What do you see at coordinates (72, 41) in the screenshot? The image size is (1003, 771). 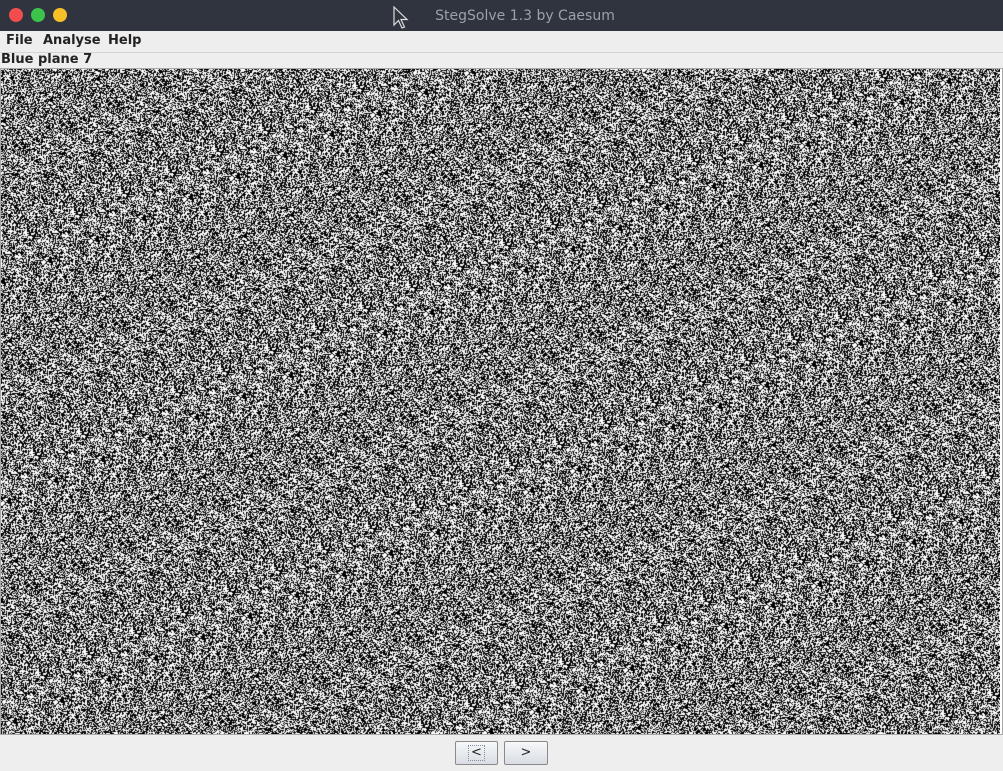 I see `menu-analyse: Analyse` at bounding box center [72, 41].